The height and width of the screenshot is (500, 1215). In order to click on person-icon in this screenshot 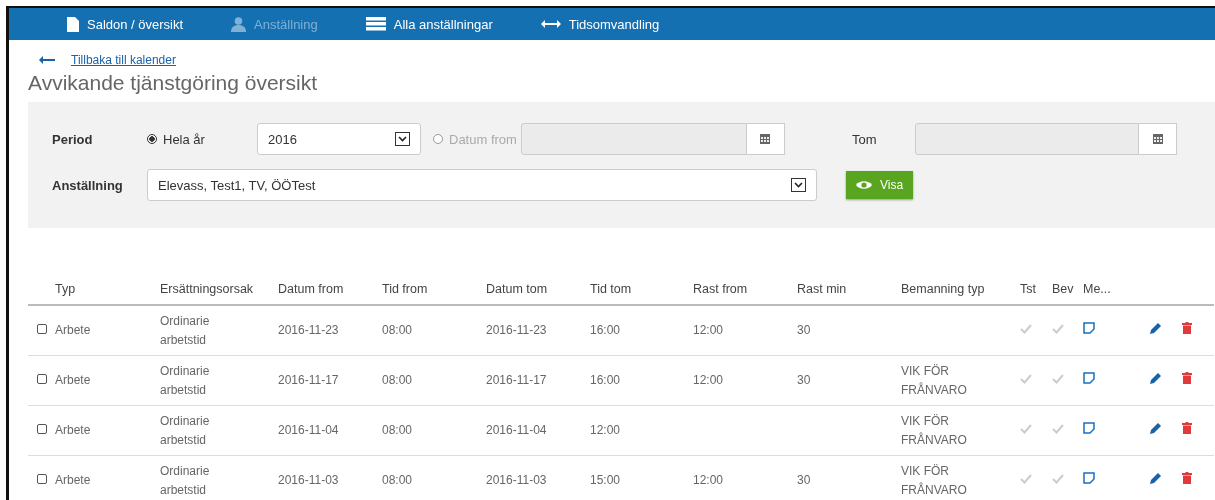, I will do `click(239, 24)`.